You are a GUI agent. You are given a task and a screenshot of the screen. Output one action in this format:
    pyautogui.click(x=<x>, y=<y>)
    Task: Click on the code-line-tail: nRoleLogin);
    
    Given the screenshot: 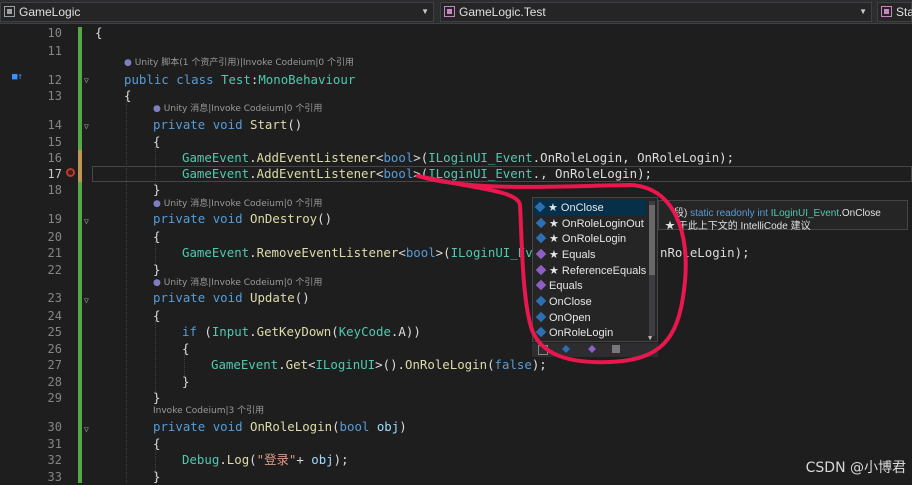 What is the action you would take?
    pyautogui.click(x=705, y=253)
    